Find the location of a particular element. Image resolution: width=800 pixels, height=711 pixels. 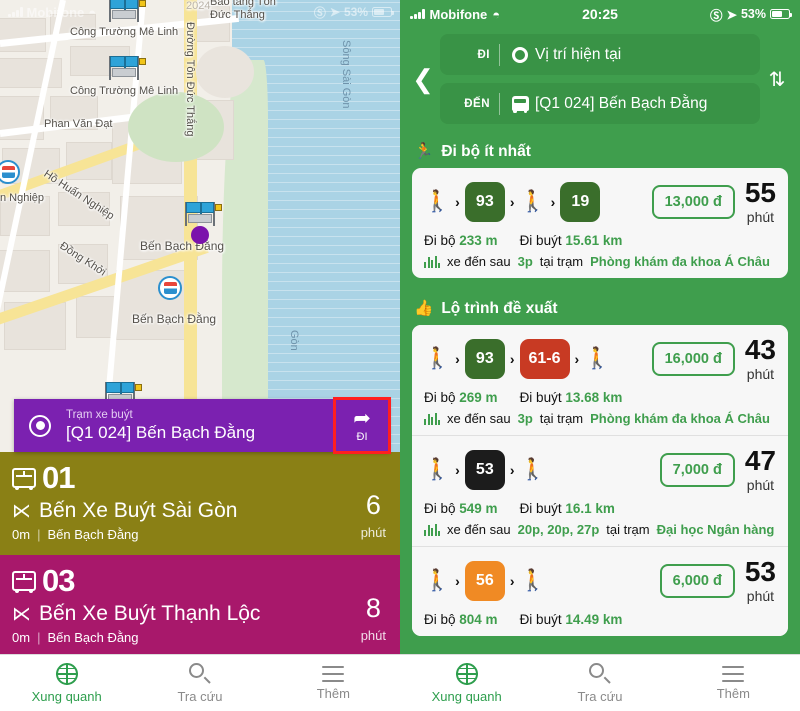

swap-vertical-icon: ⇅ is located at coordinates (777, 79).